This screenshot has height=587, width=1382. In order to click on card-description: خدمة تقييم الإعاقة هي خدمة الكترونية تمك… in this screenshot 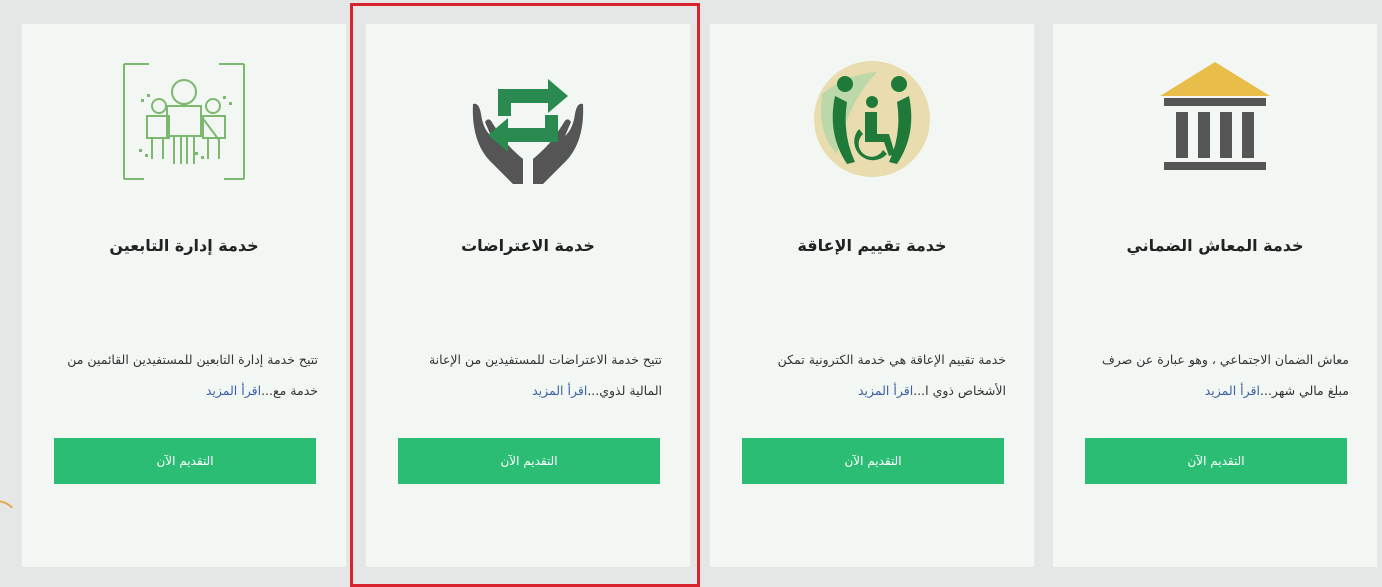, I will do `click(891, 375)`.